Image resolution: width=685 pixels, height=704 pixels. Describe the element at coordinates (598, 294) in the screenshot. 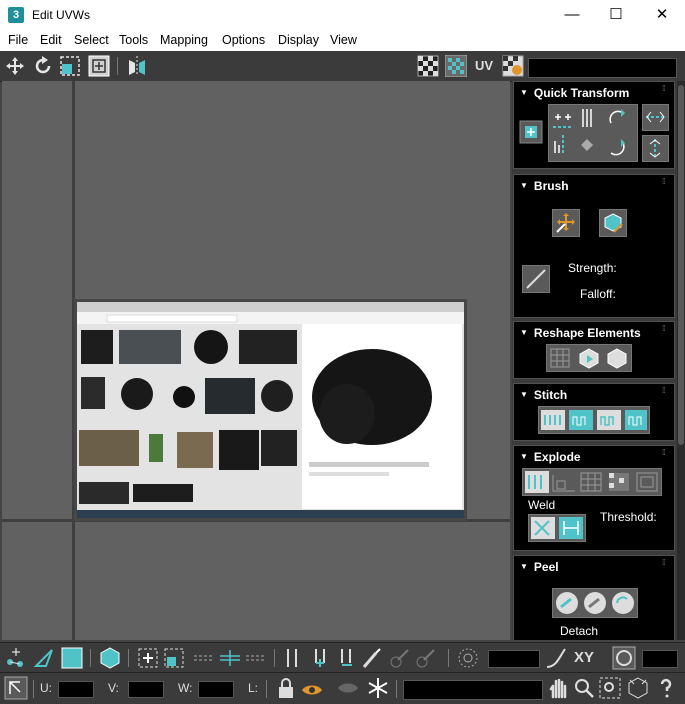

I see `falloff-label: Falloff:` at that location.